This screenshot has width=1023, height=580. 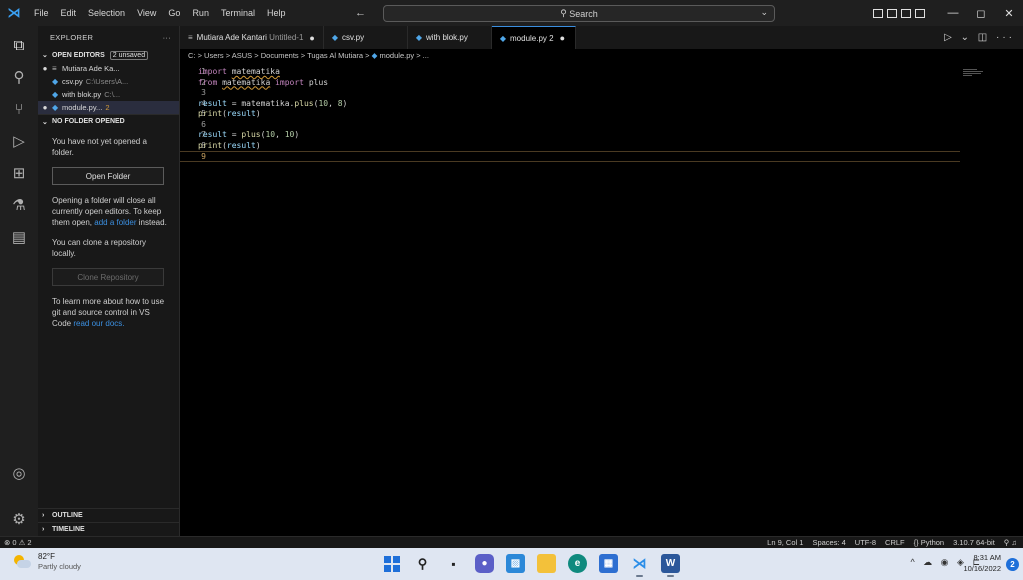 What do you see at coordinates (570, 72) in the screenshot?
I see `code-line: 1 import matematika` at bounding box center [570, 72].